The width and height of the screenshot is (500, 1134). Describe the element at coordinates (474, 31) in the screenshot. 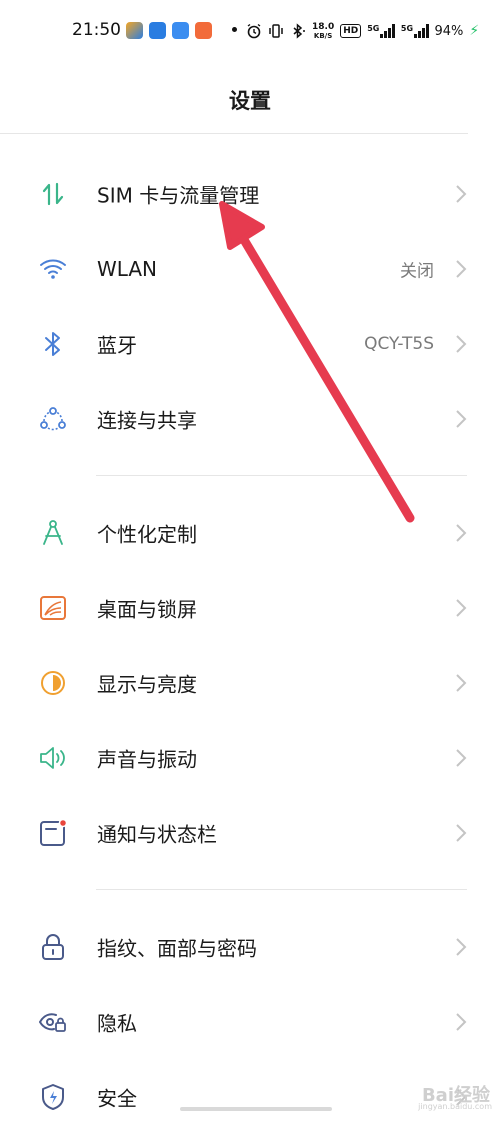

I see `charging-icon: ⚡` at that location.